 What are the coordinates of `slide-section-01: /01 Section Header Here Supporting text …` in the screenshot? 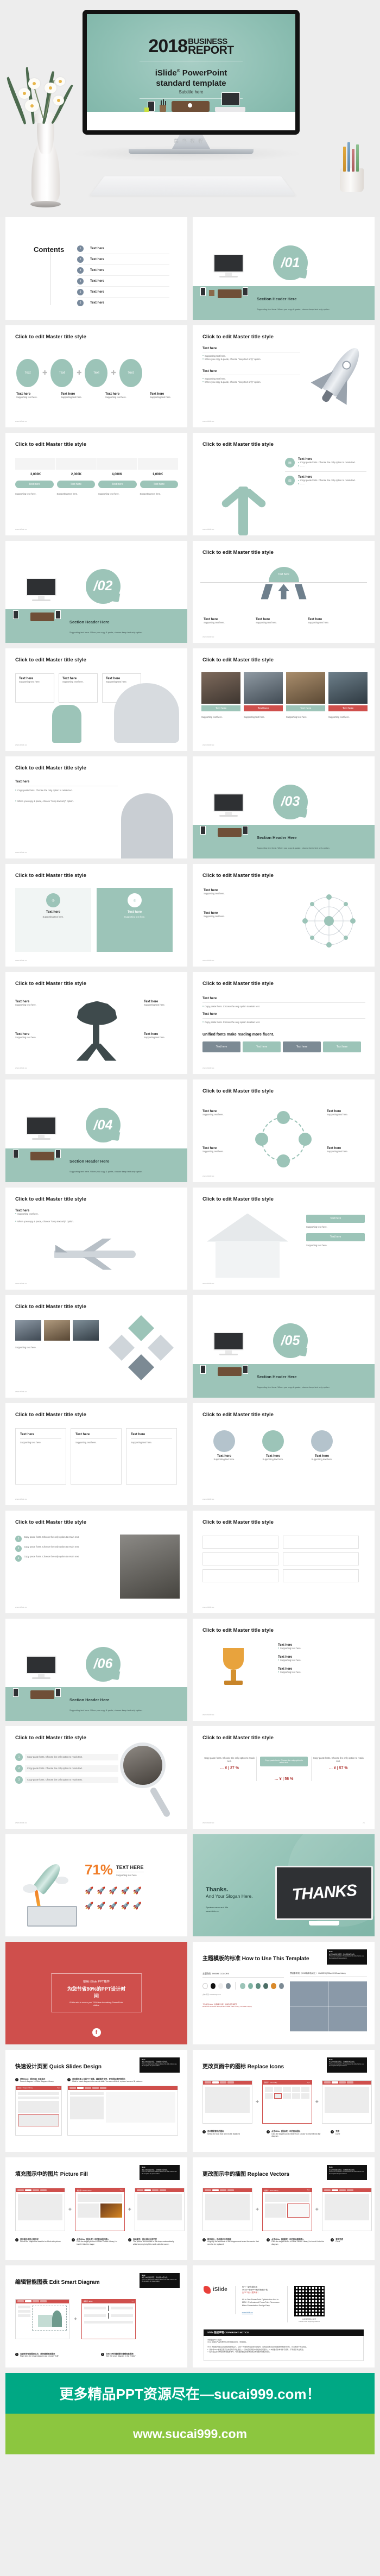 It's located at (284, 268).